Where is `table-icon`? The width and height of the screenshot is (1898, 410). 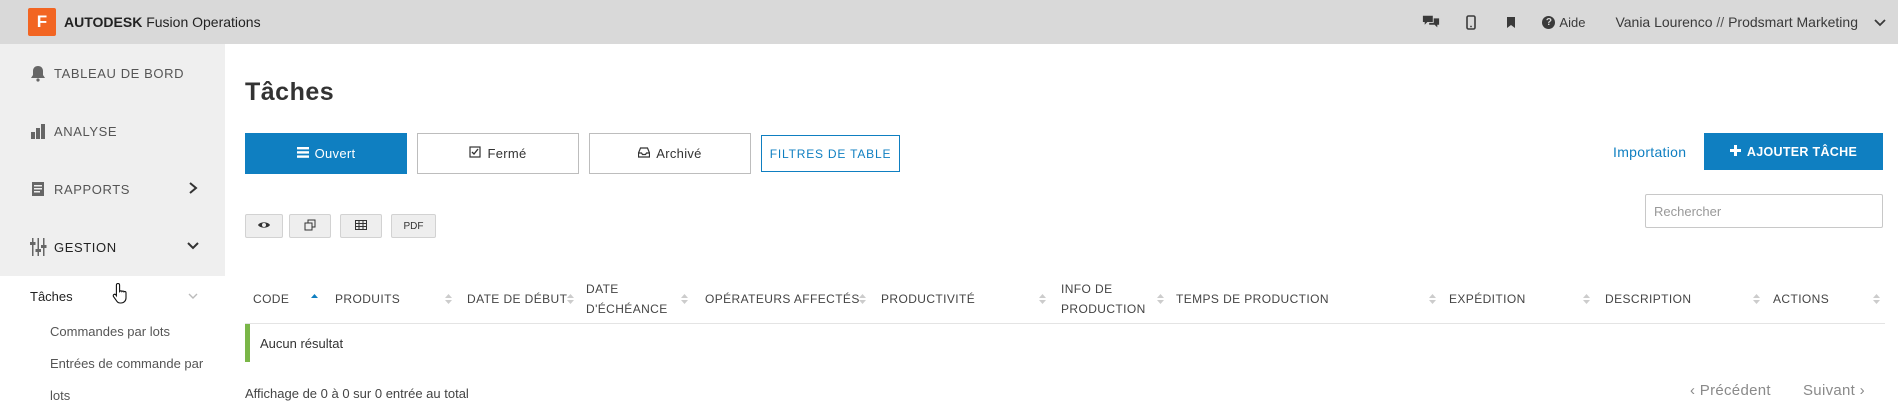 table-icon is located at coordinates (361, 226).